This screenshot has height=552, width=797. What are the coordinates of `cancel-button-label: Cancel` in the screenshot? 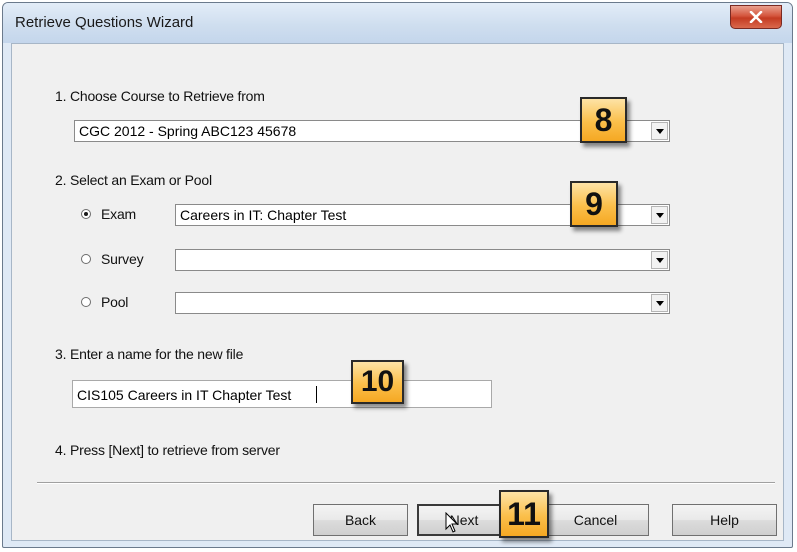 It's located at (595, 520).